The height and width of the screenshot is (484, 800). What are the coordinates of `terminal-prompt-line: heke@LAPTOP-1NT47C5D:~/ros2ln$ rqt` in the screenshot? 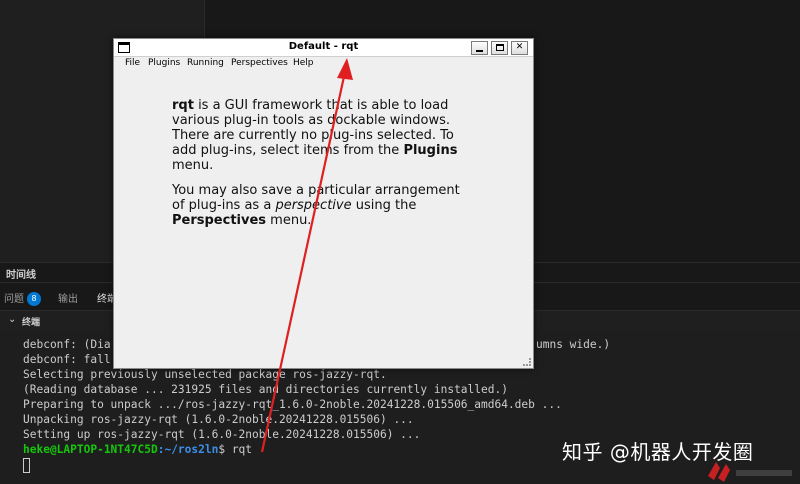 It's located at (137, 449).